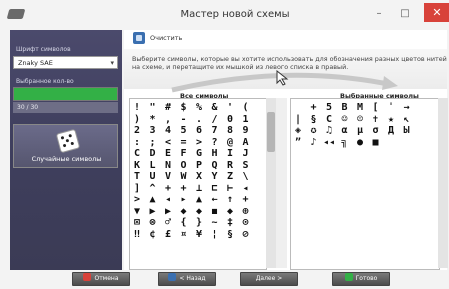 This screenshot has width=449, height=289. What do you see at coordinates (168, 154) in the screenshot?
I see `symbol-cell: E` at bounding box center [168, 154].